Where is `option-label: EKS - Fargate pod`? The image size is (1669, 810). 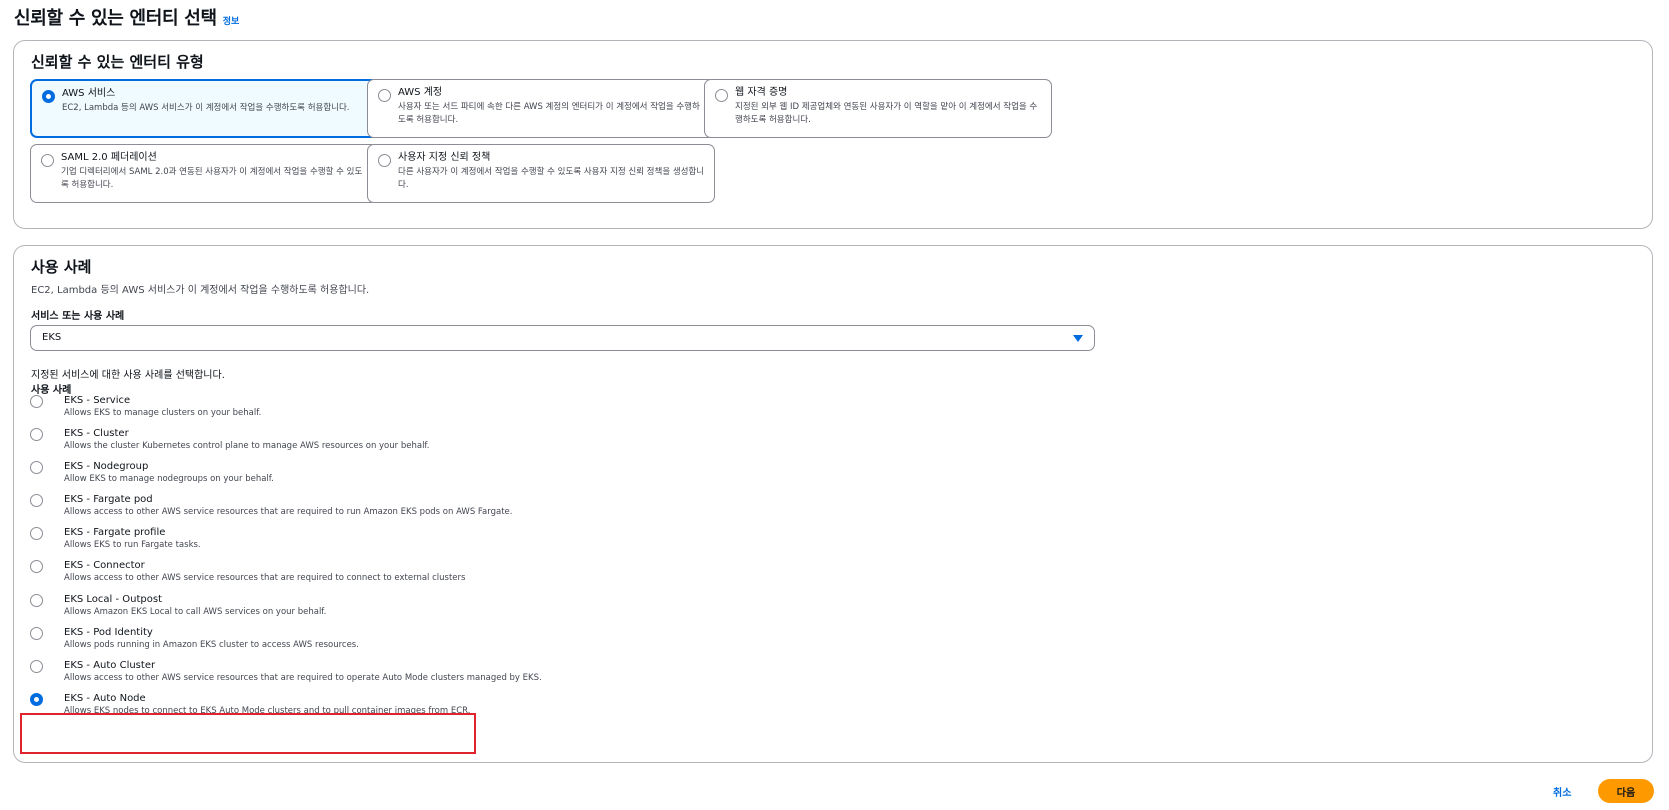
option-label: EKS - Fargate pod is located at coordinates (108, 500).